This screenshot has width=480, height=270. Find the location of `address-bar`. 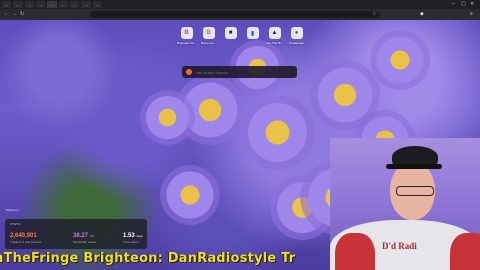

address-bar is located at coordinates (235, 14).